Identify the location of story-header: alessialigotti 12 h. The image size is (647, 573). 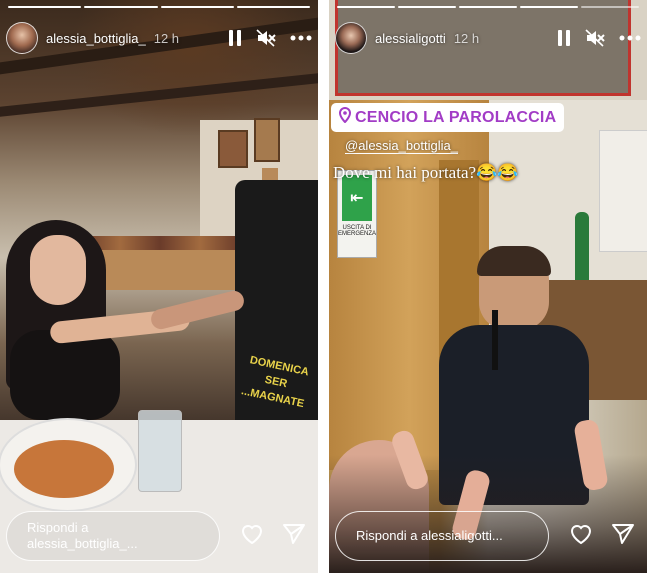
(488, 38).